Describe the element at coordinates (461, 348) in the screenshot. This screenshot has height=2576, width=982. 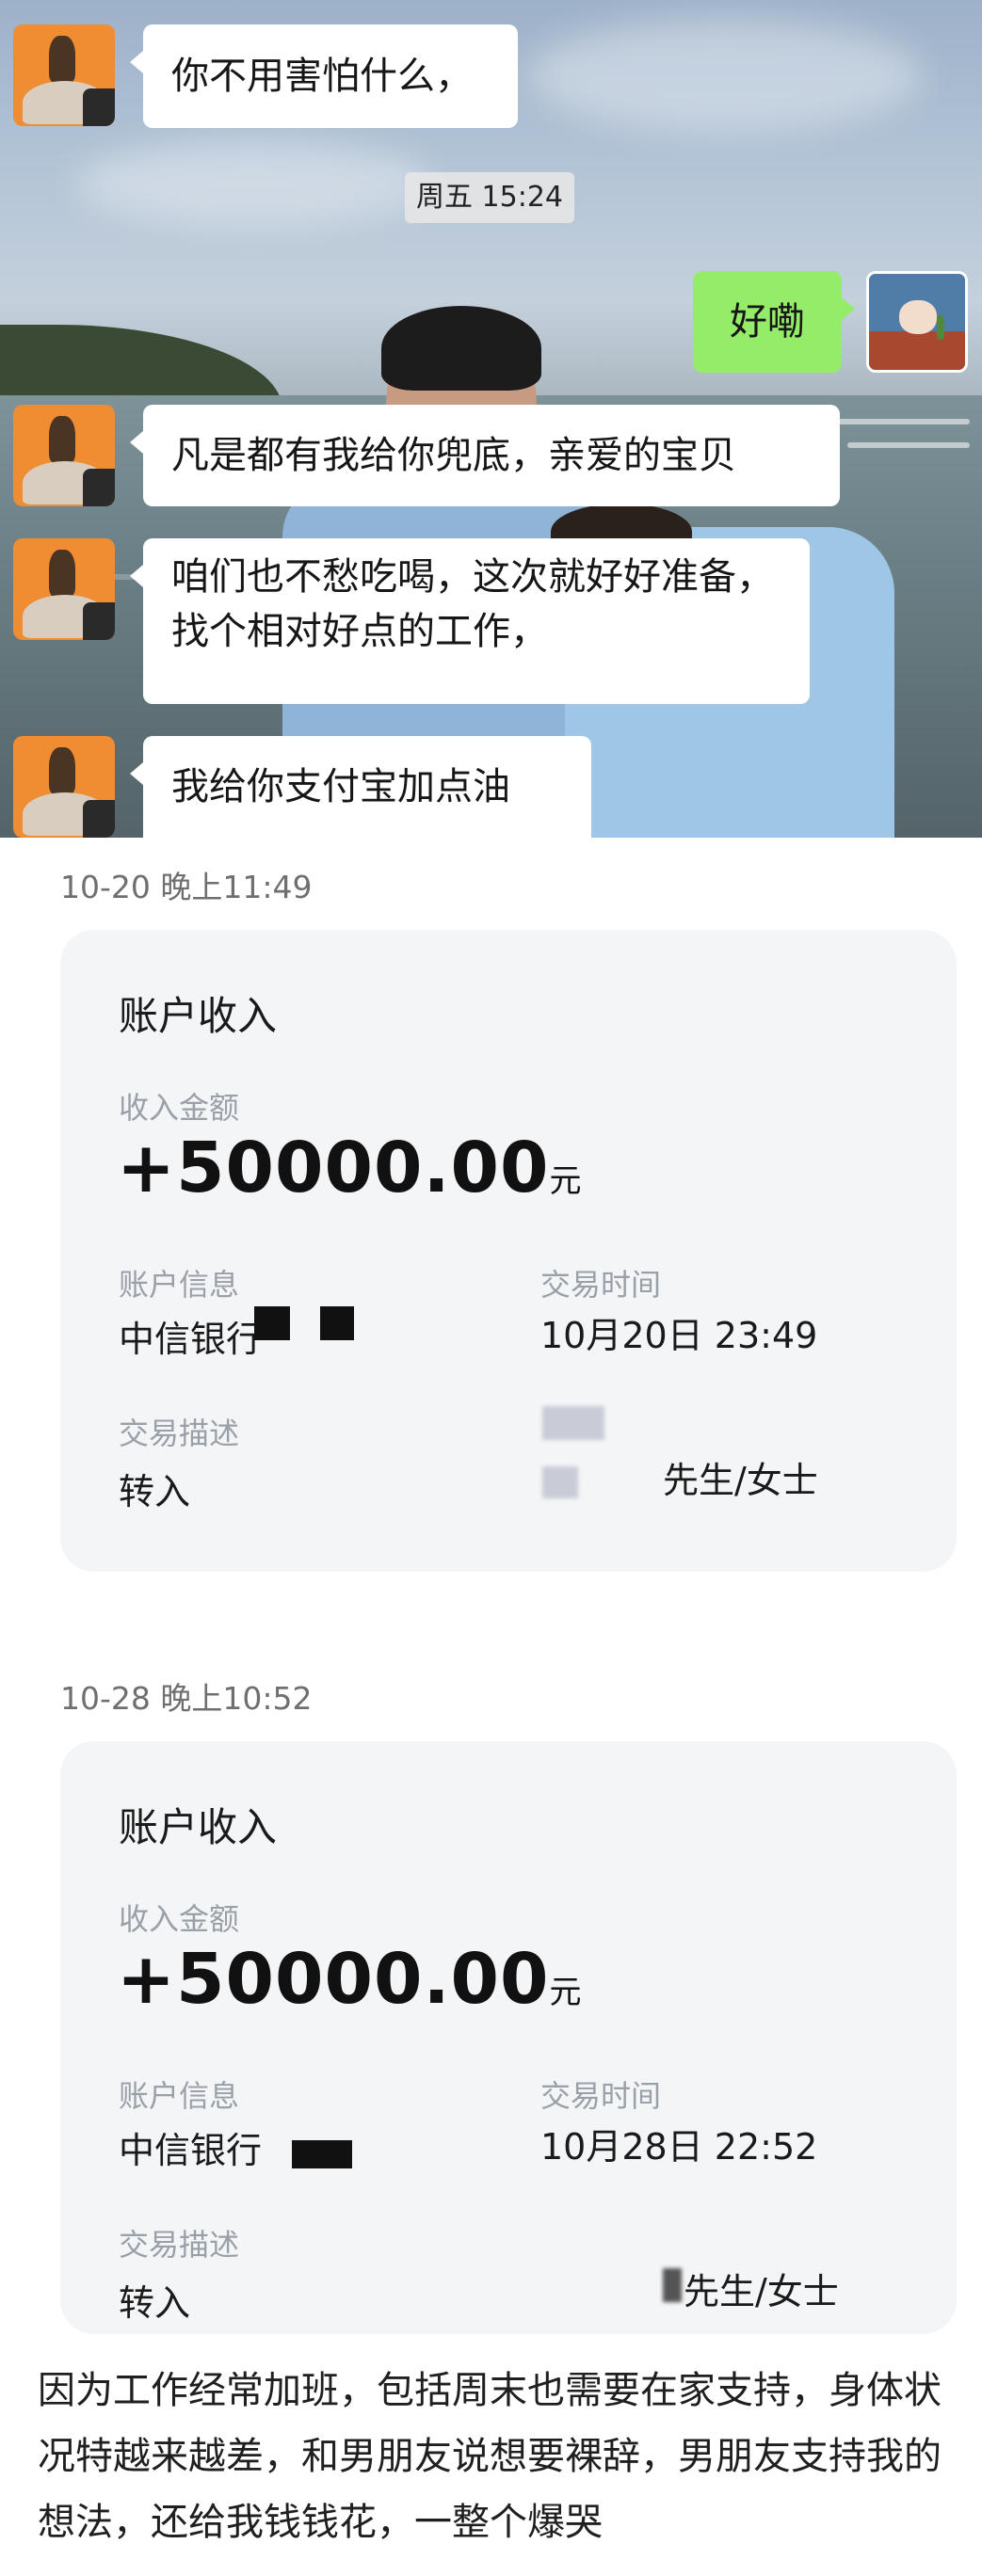
I see `photo-person-hair` at that location.